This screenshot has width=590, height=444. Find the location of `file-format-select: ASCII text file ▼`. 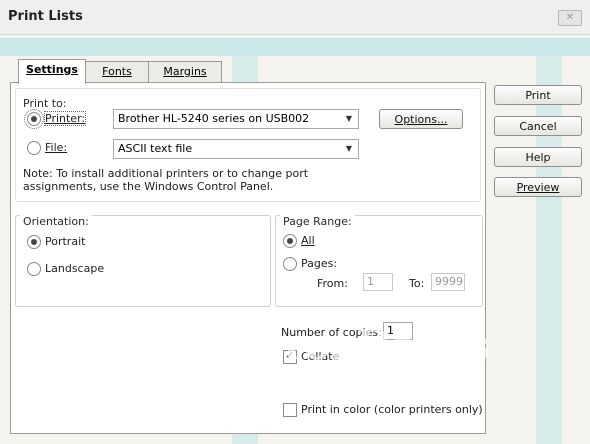

file-format-select: ASCII text file ▼ is located at coordinates (236, 149).